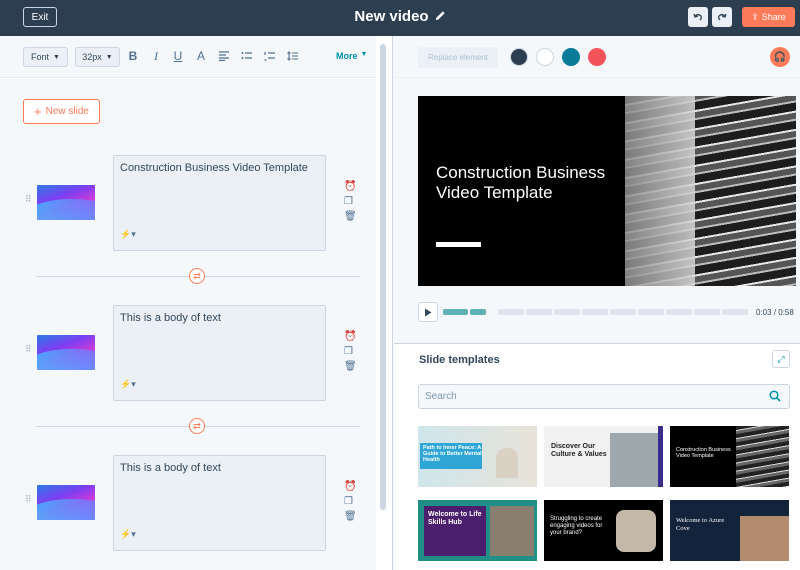  I want to click on slide-text: Construction Business Video Template, so click(214, 168).